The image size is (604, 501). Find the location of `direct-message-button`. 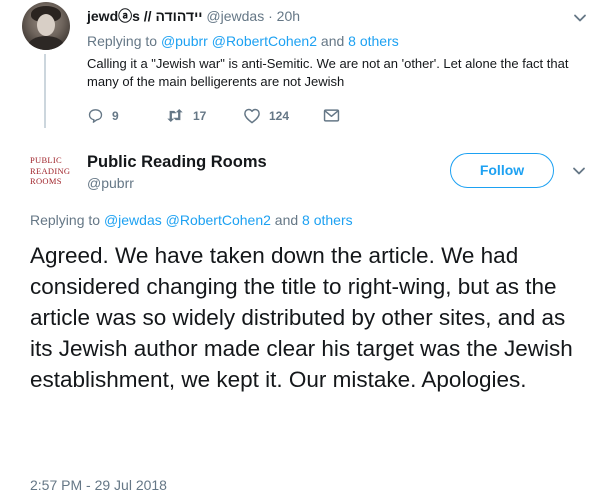

direct-message-button is located at coordinates (331, 115).